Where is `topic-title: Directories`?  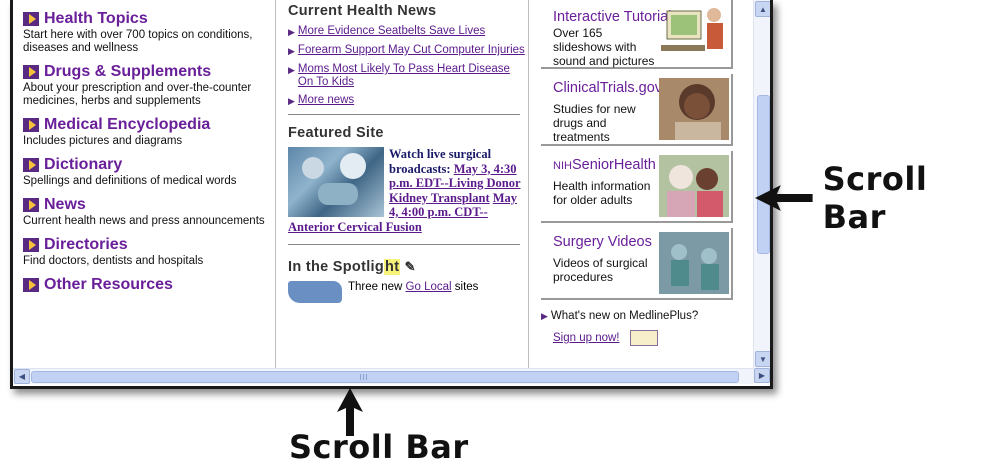
topic-title: Directories is located at coordinates (86, 245).